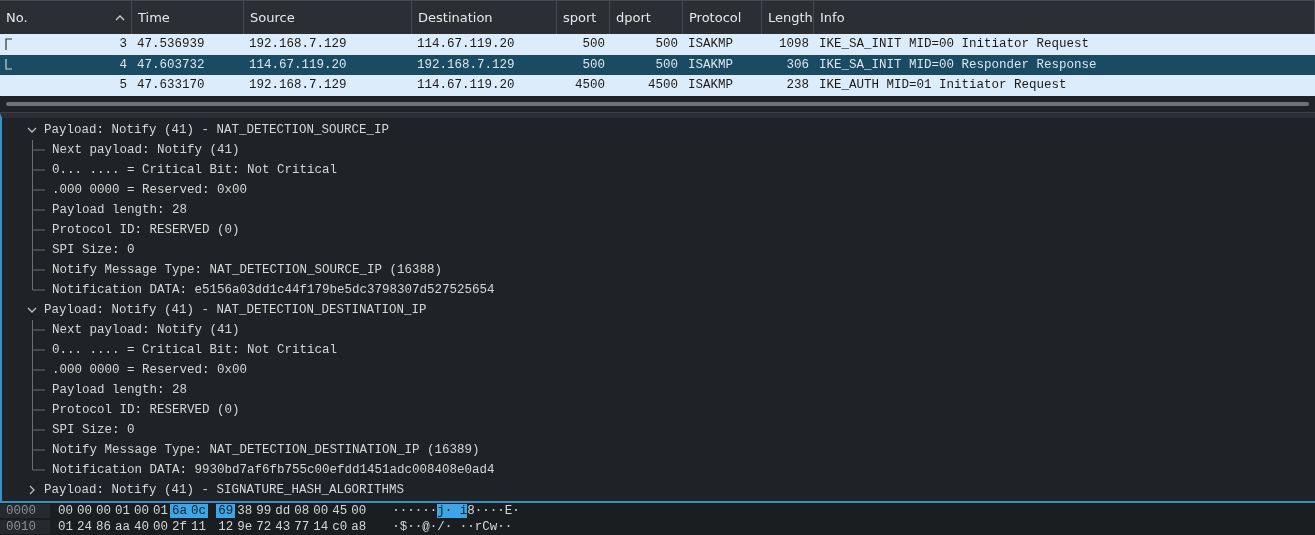 The image size is (1315, 535). I want to click on scrollbar-thumb, so click(657, 103).